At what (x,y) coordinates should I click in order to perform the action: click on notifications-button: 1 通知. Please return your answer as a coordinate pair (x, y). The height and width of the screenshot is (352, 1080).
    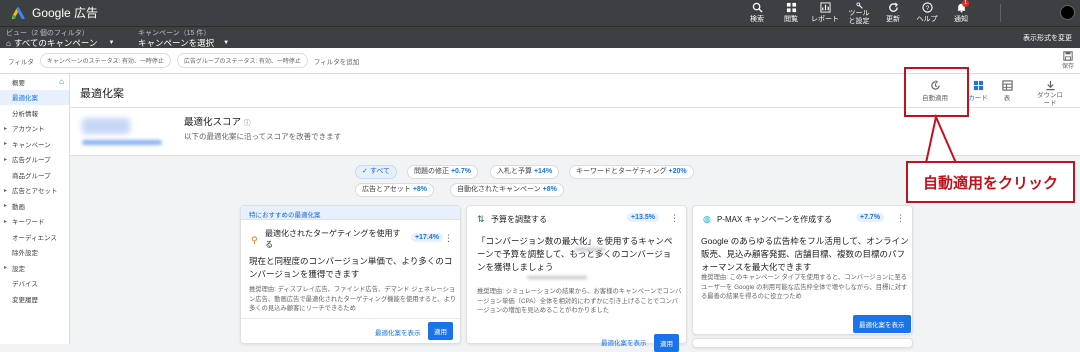
    Looking at the image, I should click on (961, 13).